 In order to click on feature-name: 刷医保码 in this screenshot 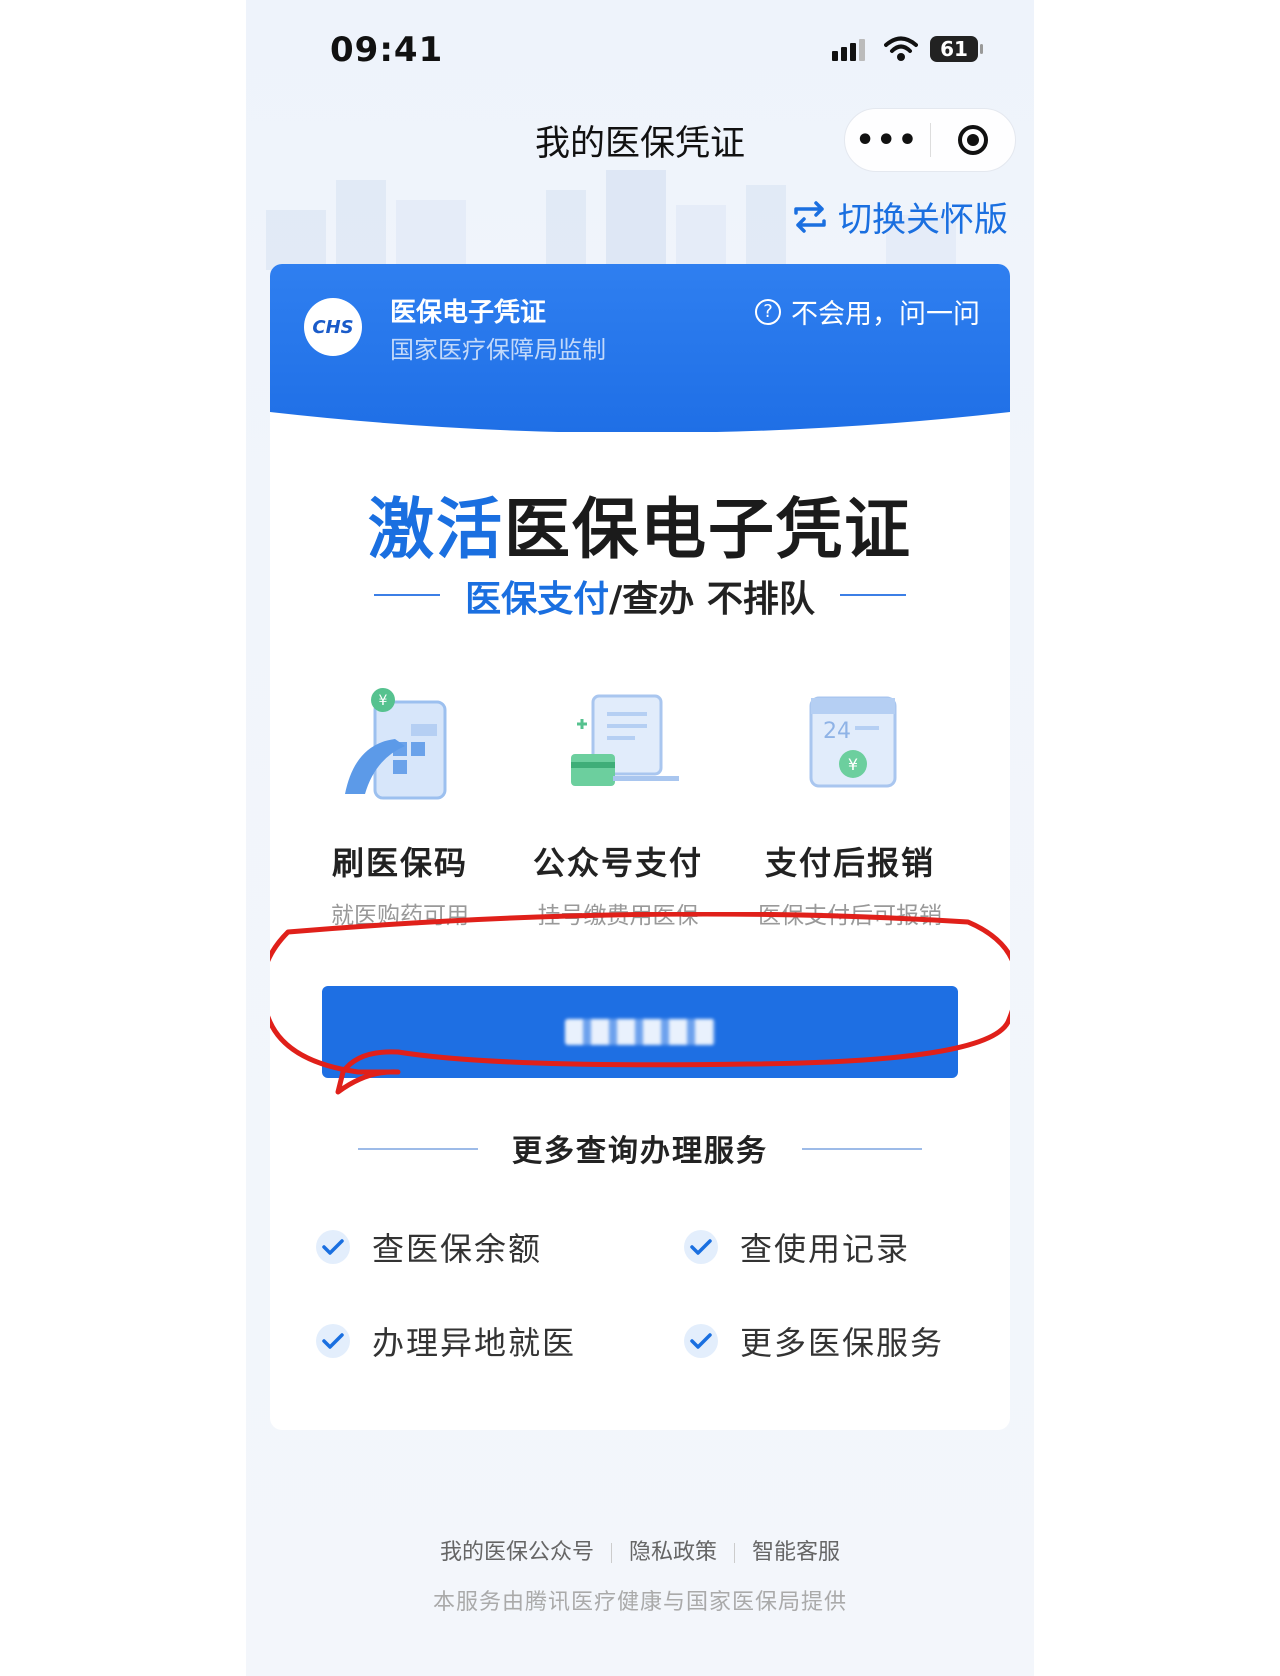, I will do `click(399, 863)`.